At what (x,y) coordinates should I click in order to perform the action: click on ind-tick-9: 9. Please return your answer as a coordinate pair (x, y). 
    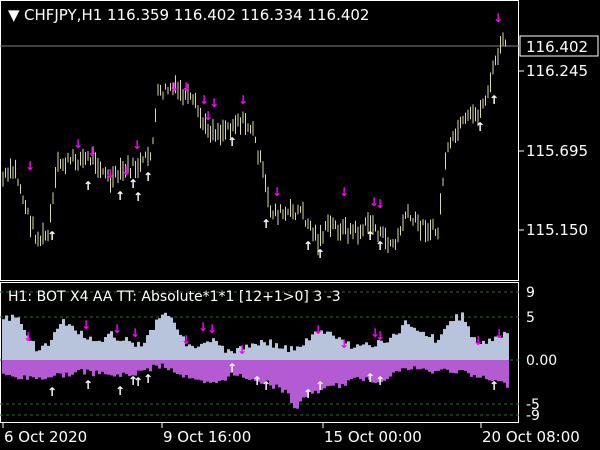
    Looking at the image, I should click on (530, 293).